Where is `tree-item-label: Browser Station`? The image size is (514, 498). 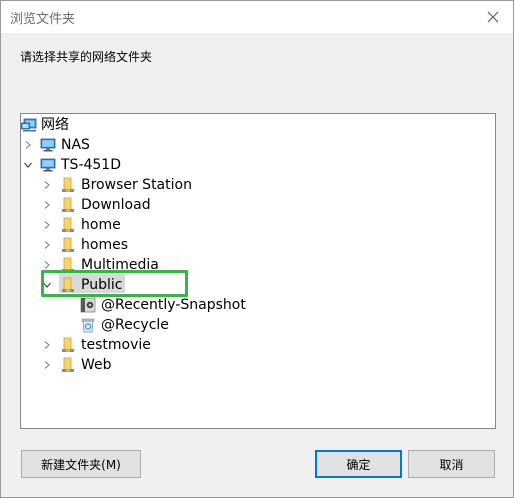 tree-item-label: Browser Station is located at coordinates (136, 185).